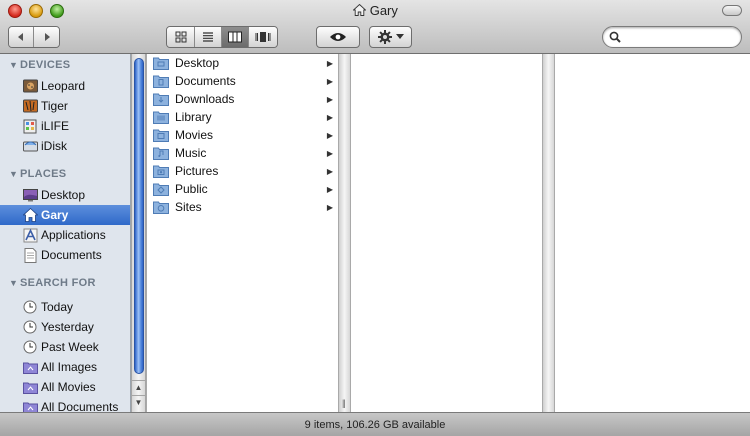 The image size is (750, 436). What do you see at coordinates (65, 387) in the screenshot?
I see `sidebar-item-all-movies: All Movies` at bounding box center [65, 387].